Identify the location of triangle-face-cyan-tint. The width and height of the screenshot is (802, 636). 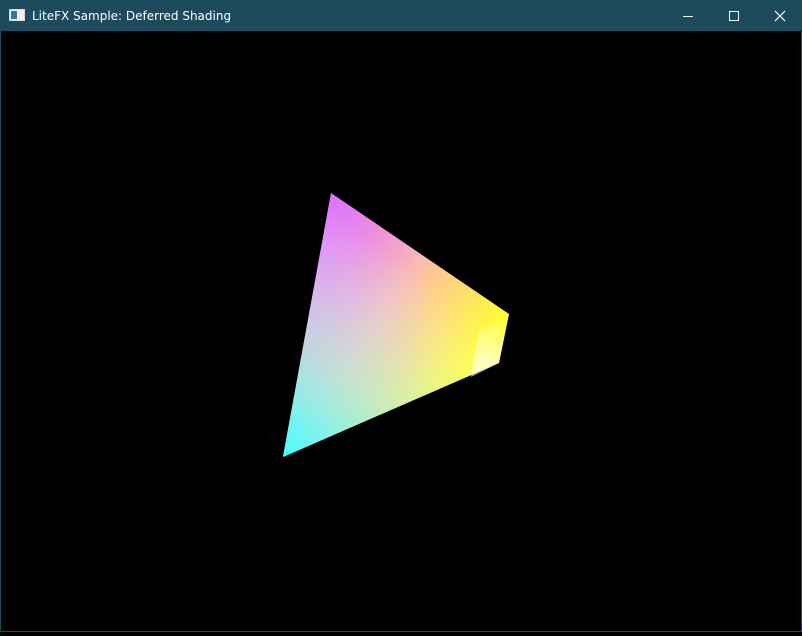
(396, 325).